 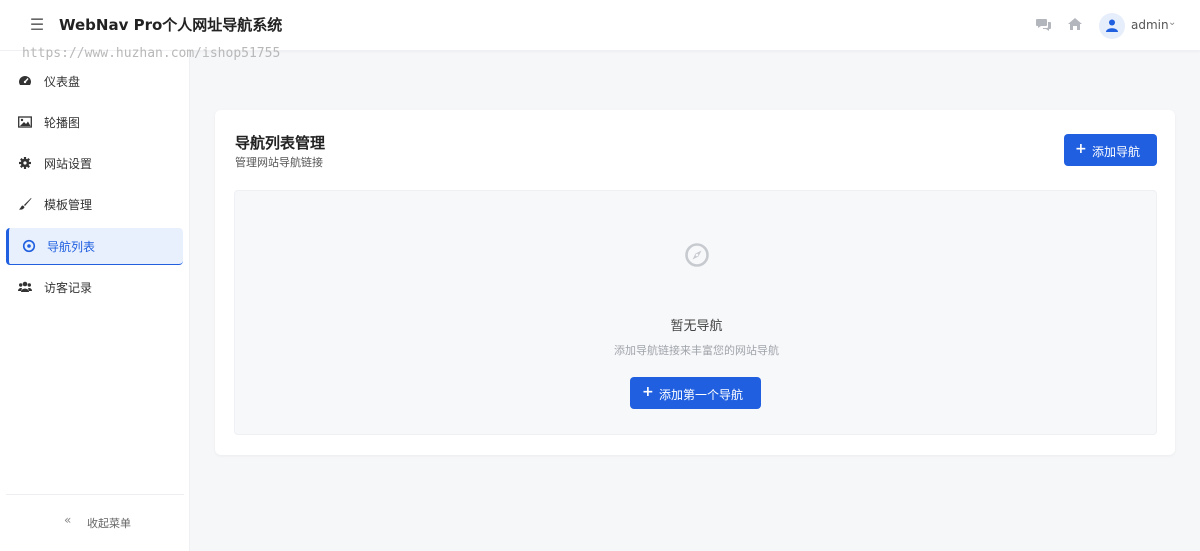 What do you see at coordinates (94, 287) in the screenshot?
I see `sidebar-item-visitors: 访客记录` at bounding box center [94, 287].